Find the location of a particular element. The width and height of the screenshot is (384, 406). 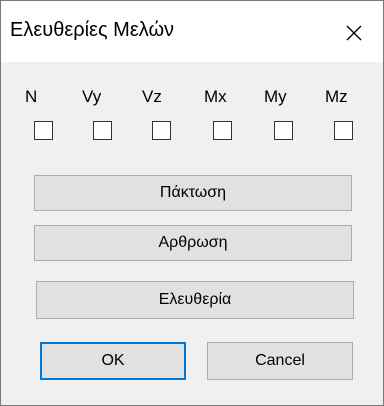

dof-label-mz: Mz is located at coordinates (336, 96).